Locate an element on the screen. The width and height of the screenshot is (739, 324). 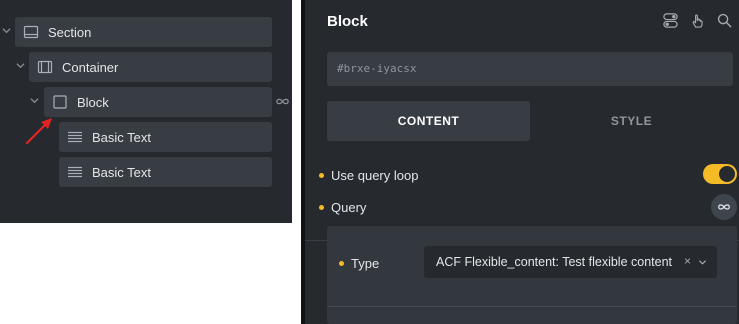
clear-icon: × is located at coordinates (687, 261).